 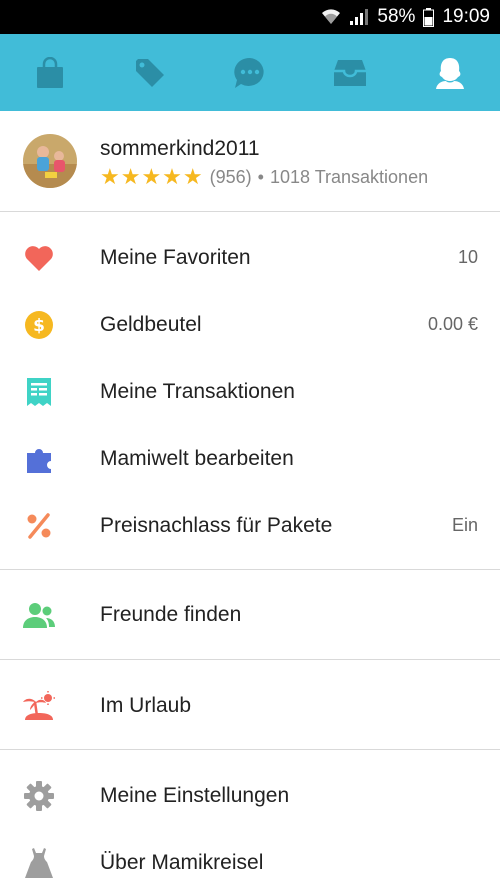 What do you see at coordinates (39, 706) in the screenshot?
I see `vacation-island-icon` at bounding box center [39, 706].